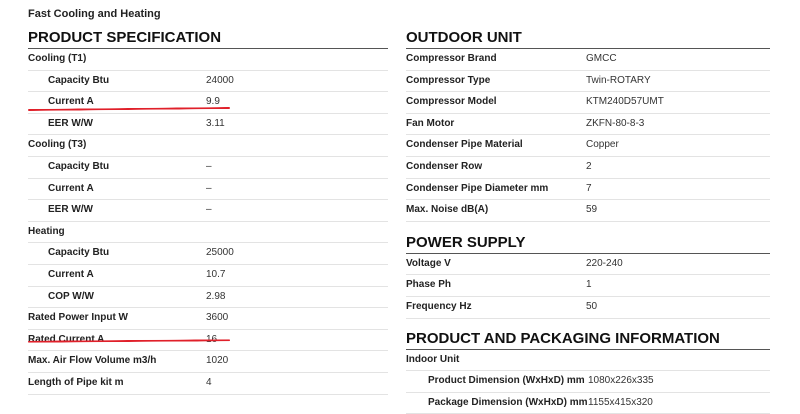 The height and width of the screenshot is (414, 800). I want to click on section-title-product-packaging: PRODUCT AND PACKAGING INFORMATION, so click(588, 337).